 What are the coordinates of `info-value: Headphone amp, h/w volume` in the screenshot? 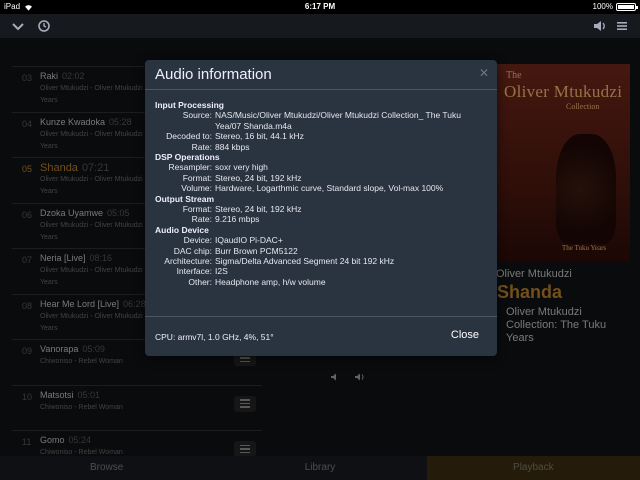 It's located at (270, 281).